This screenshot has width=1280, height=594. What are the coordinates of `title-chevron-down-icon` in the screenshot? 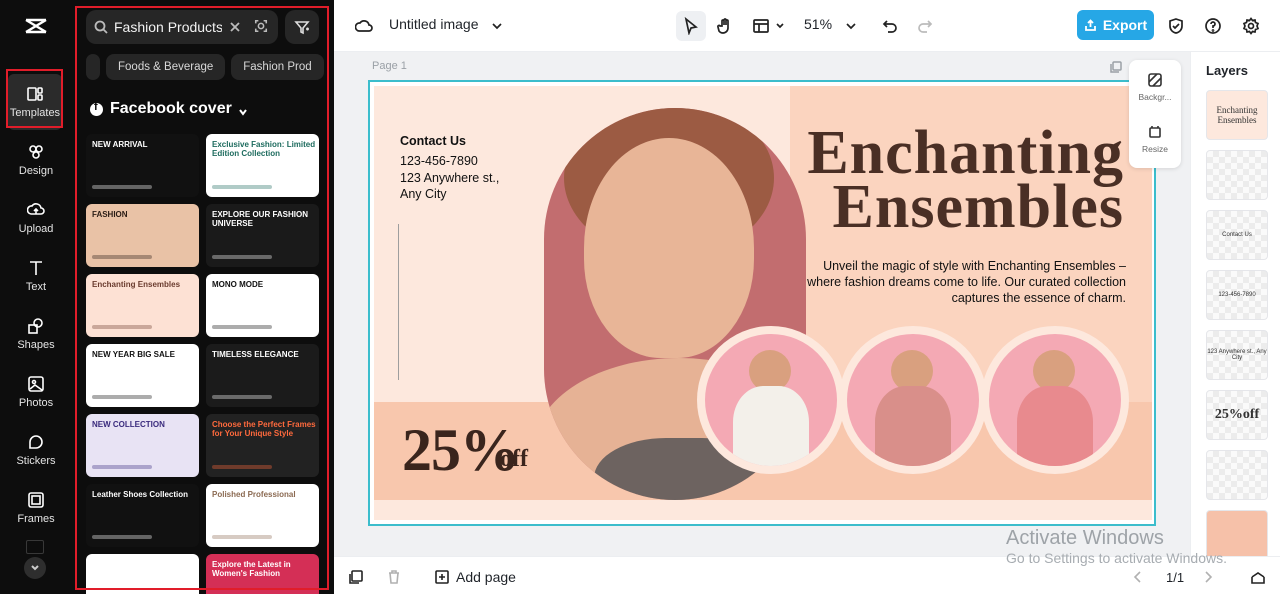 It's located at (497, 26).